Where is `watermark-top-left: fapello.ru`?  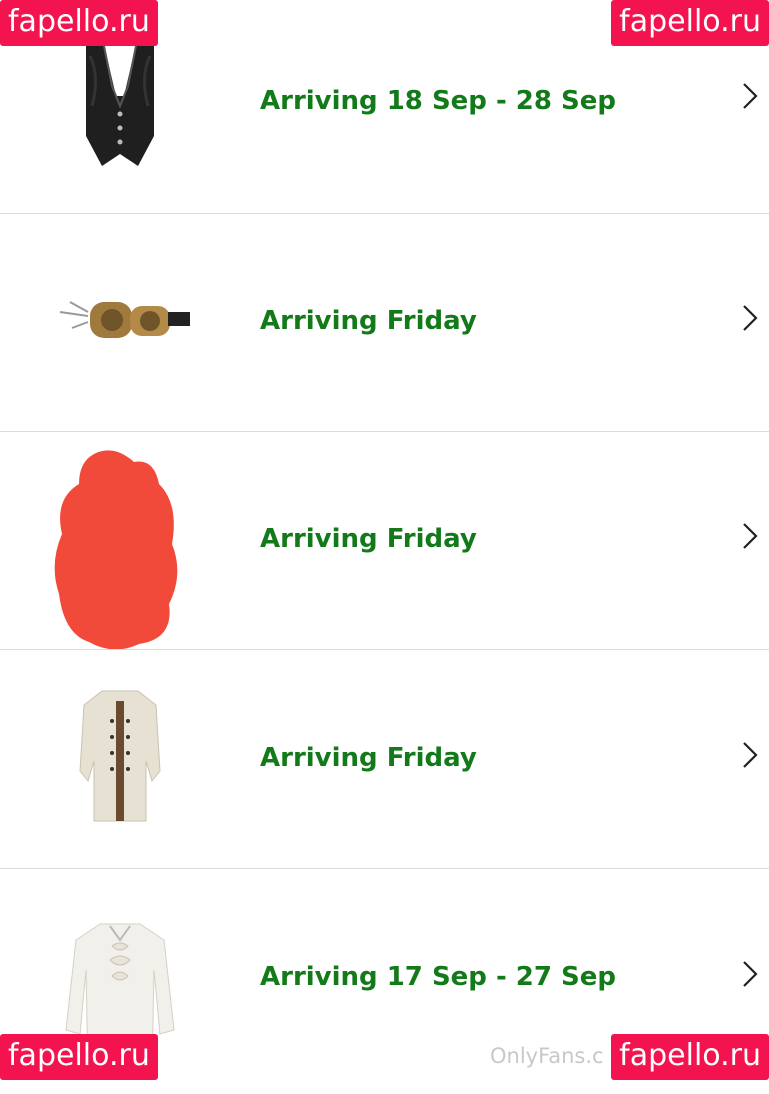
watermark-top-left: fapello.ru is located at coordinates (79, 23).